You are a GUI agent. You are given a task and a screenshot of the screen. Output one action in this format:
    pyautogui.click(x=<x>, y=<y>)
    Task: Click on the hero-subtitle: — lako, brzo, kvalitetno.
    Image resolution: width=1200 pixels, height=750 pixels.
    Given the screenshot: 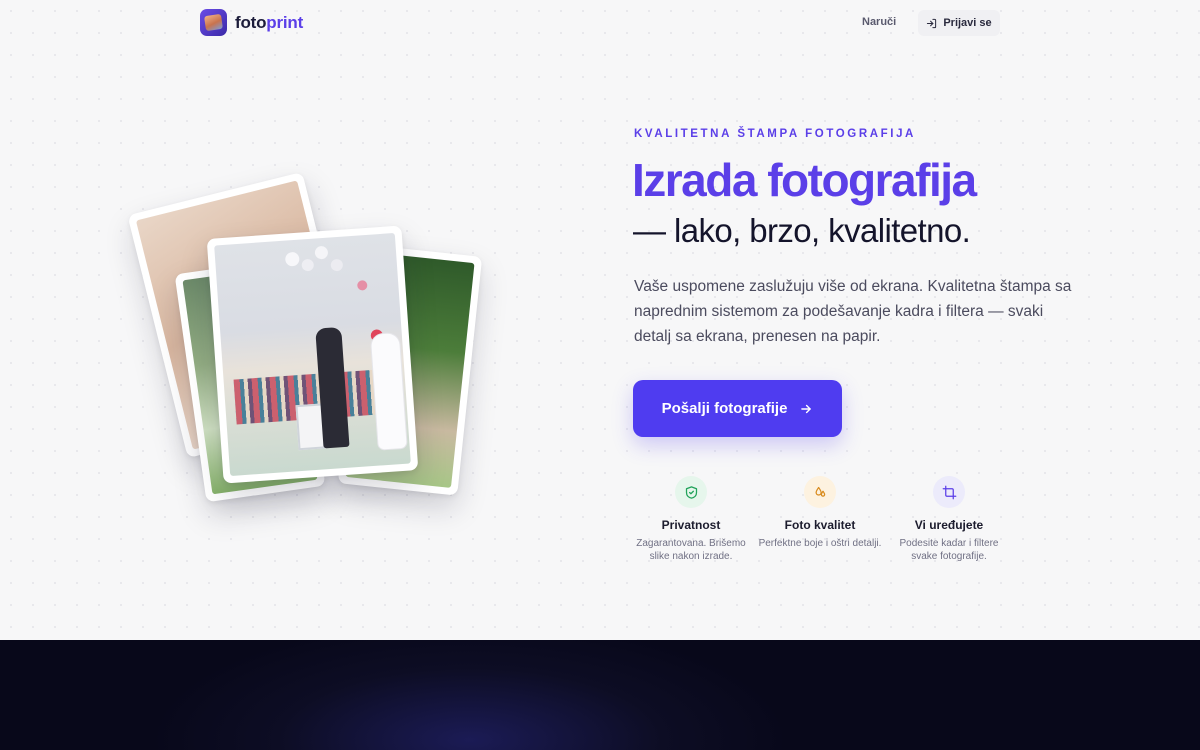 What is the action you would take?
    pyautogui.click(x=802, y=230)
    